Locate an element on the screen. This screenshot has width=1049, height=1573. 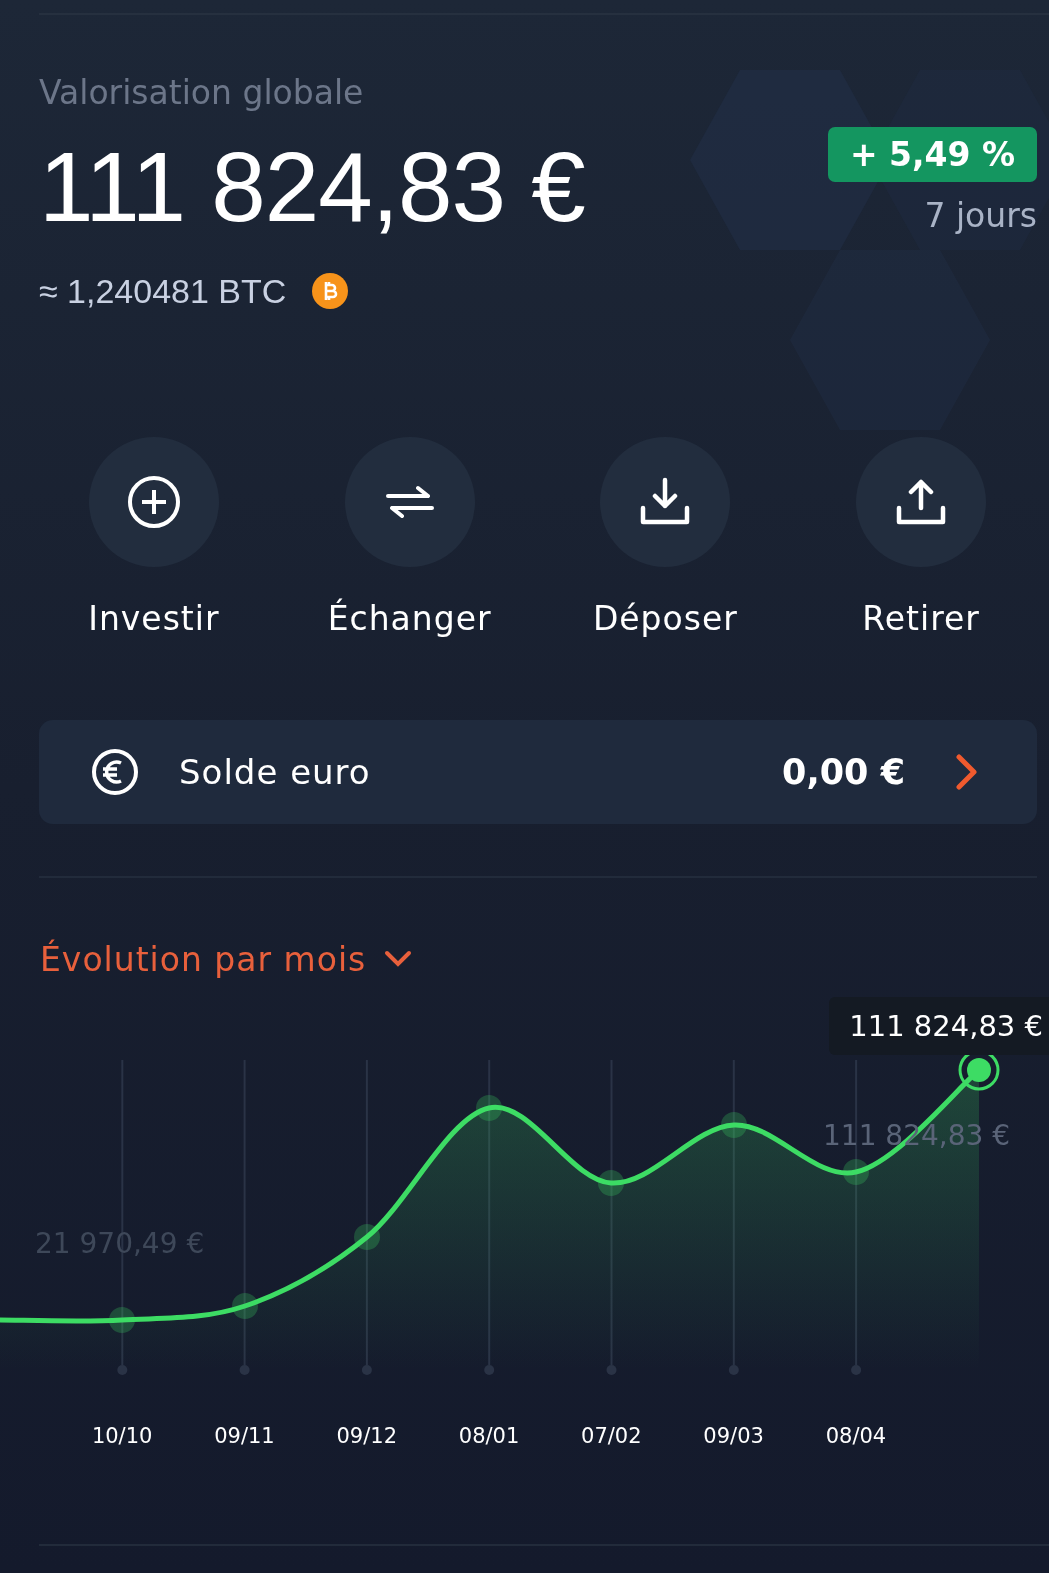
euro-icon is located at coordinates (115, 771).